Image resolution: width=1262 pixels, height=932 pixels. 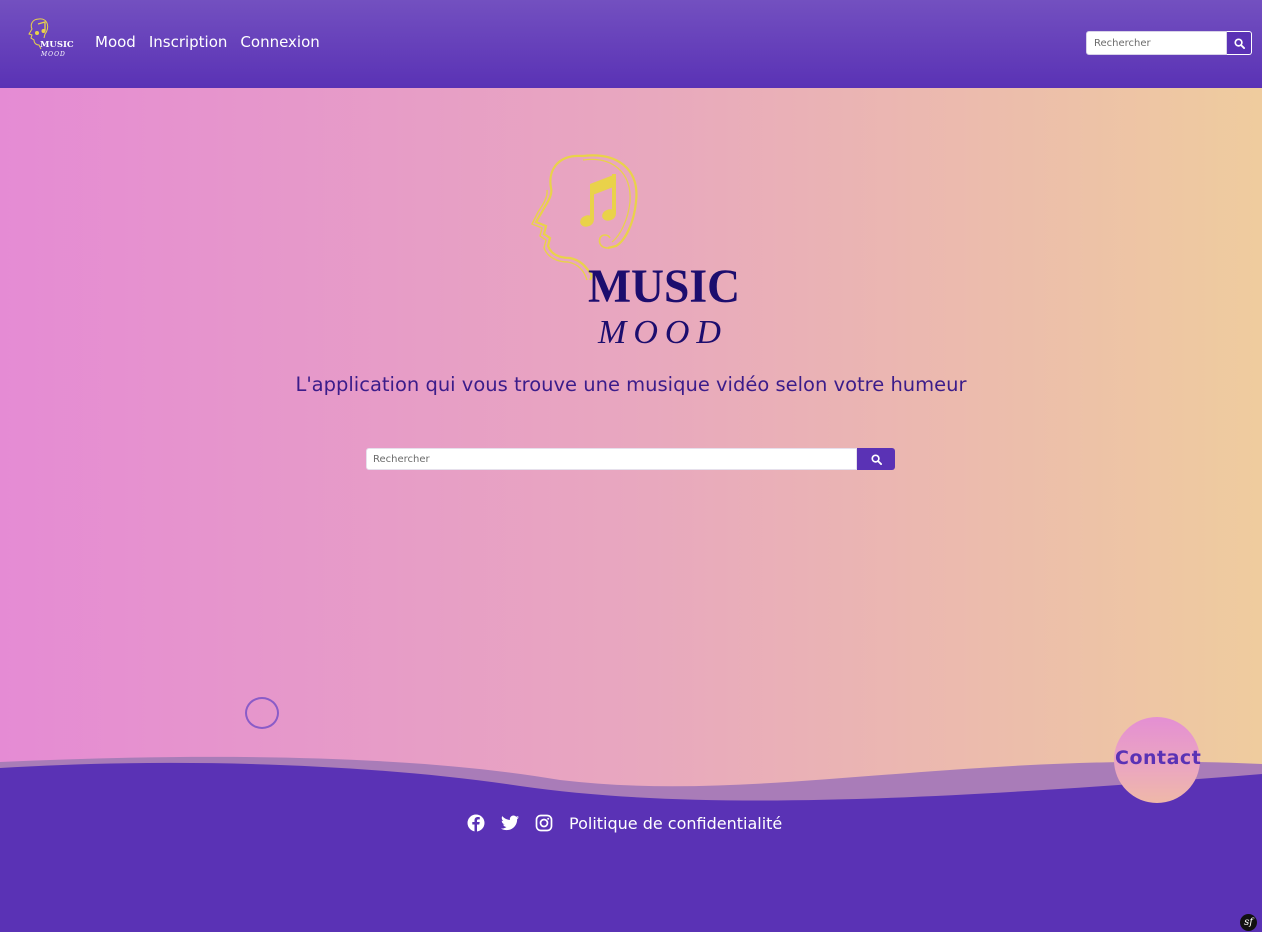 I want to click on facebook-link, so click(x=476, y=823).